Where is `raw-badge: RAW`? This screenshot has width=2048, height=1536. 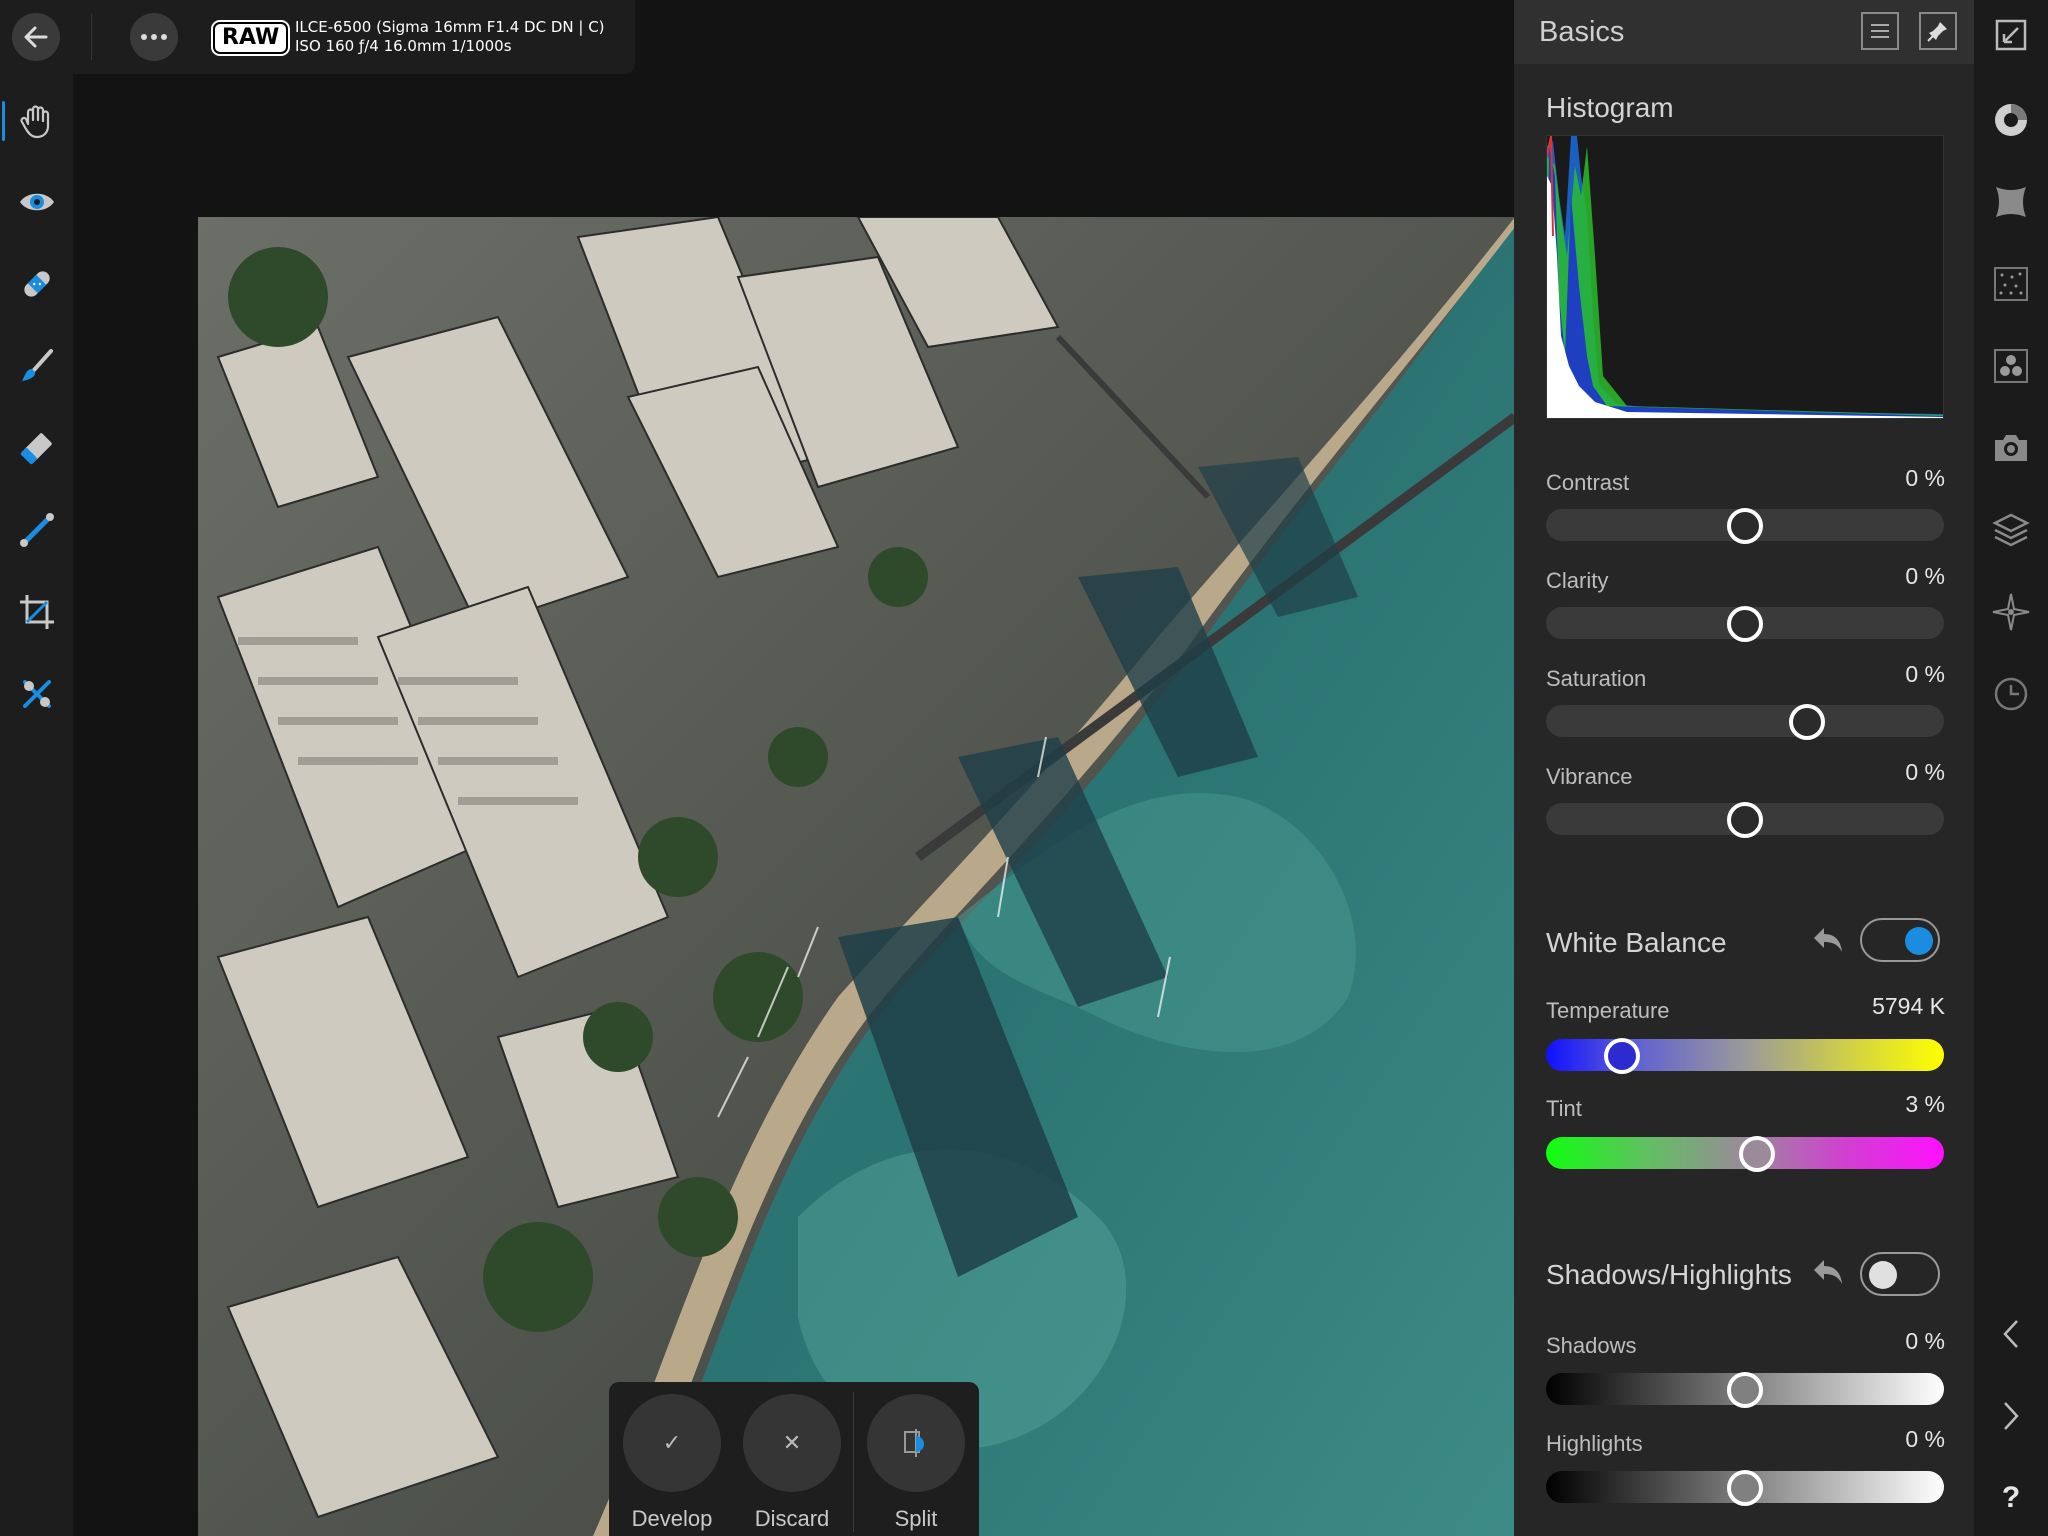
raw-badge: RAW is located at coordinates (251, 38).